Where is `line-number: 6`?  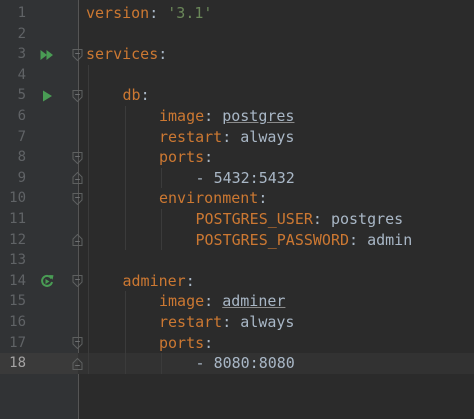
line-number: 6 is located at coordinates (21, 116).